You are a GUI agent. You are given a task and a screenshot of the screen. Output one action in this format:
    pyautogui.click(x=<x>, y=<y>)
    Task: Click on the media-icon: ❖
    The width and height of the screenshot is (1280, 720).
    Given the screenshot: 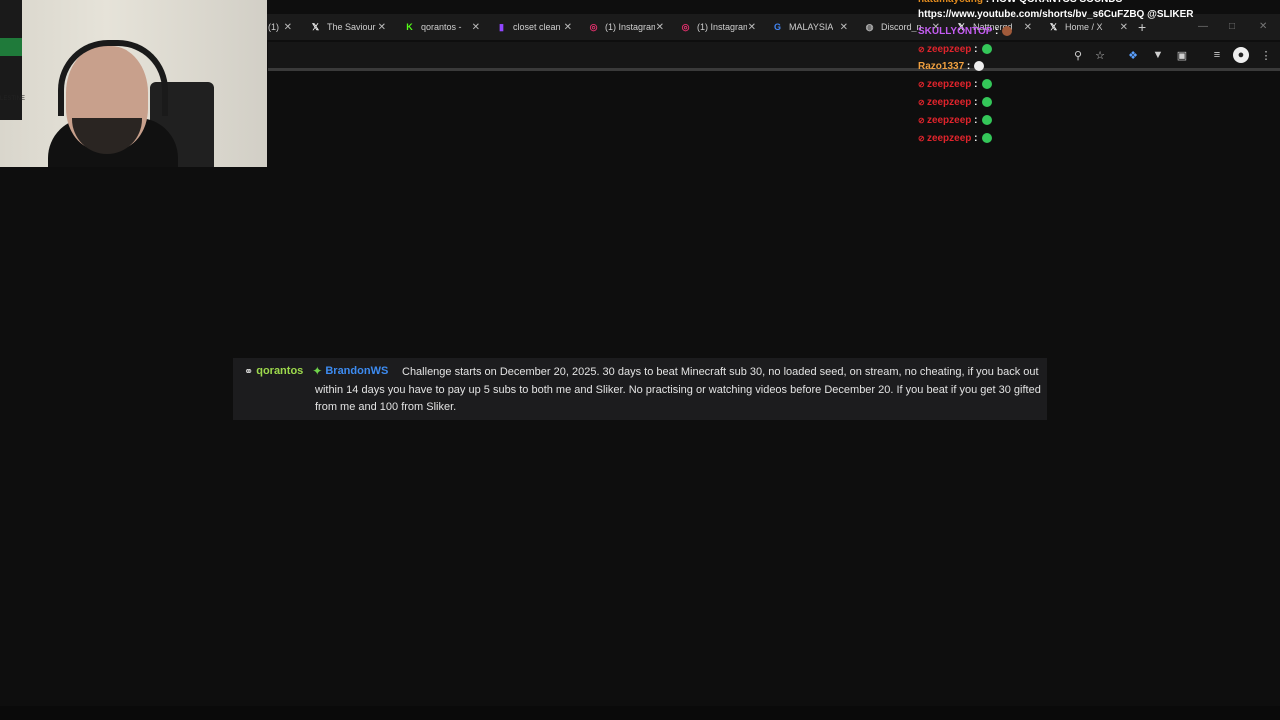 What is the action you would take?
    pyautogui.click(x=1133, y=55)
    